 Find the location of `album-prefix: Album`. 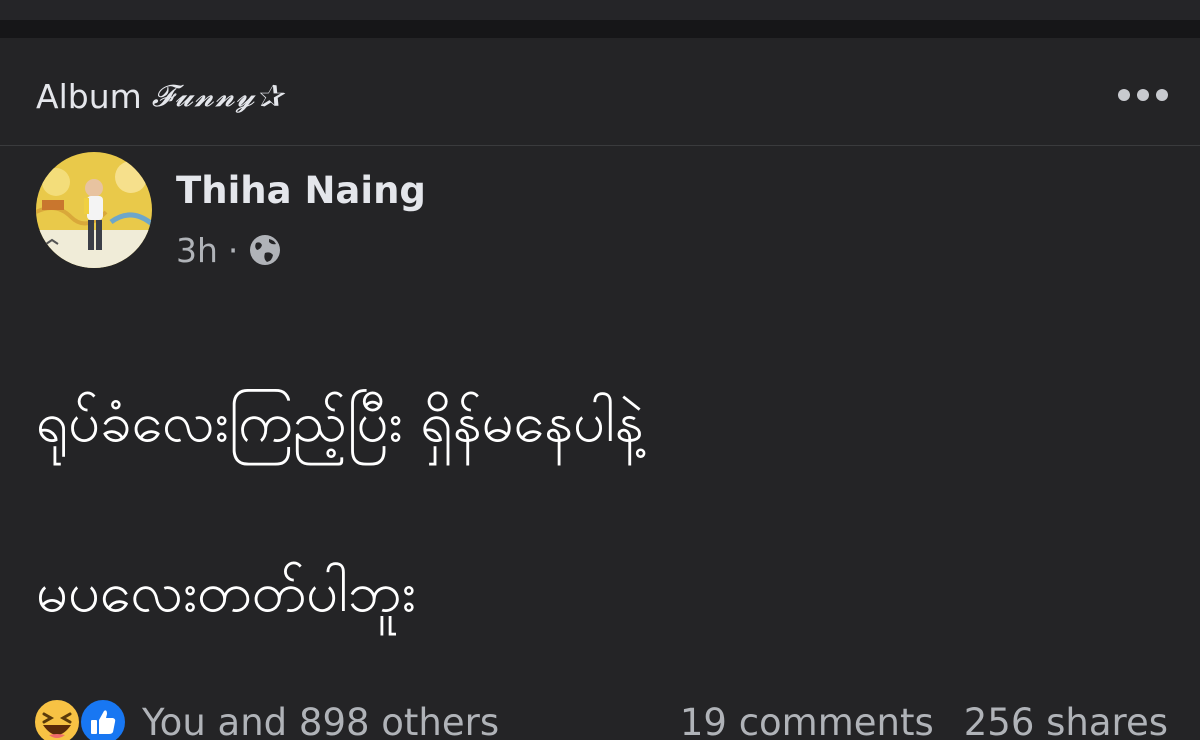

album-prefix: Album is located at coordinates (89, 96).